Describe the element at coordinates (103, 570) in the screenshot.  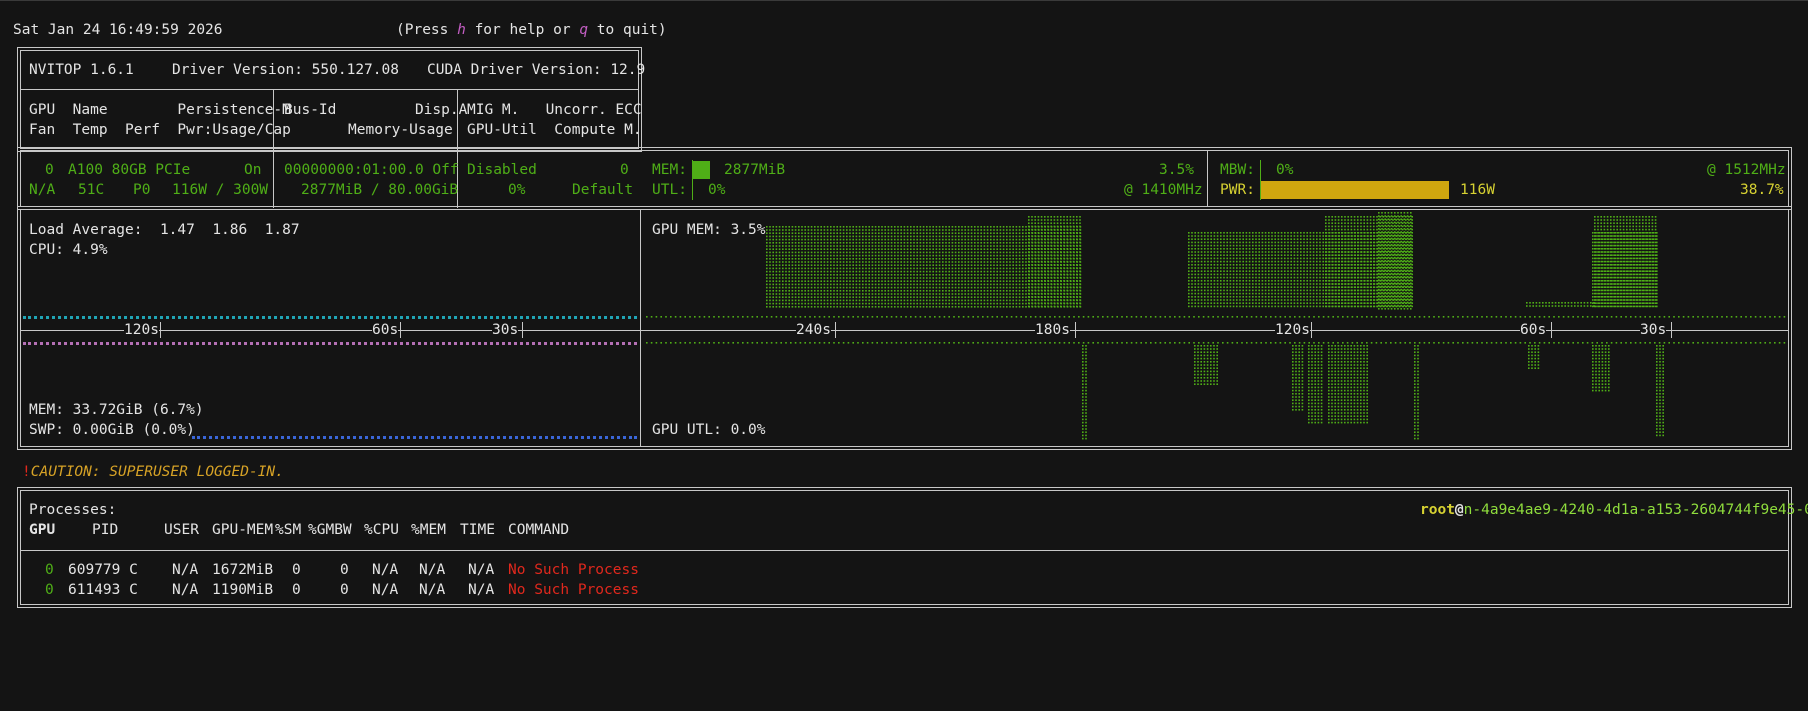
I see `row1-pid: 609779 C` at that location.